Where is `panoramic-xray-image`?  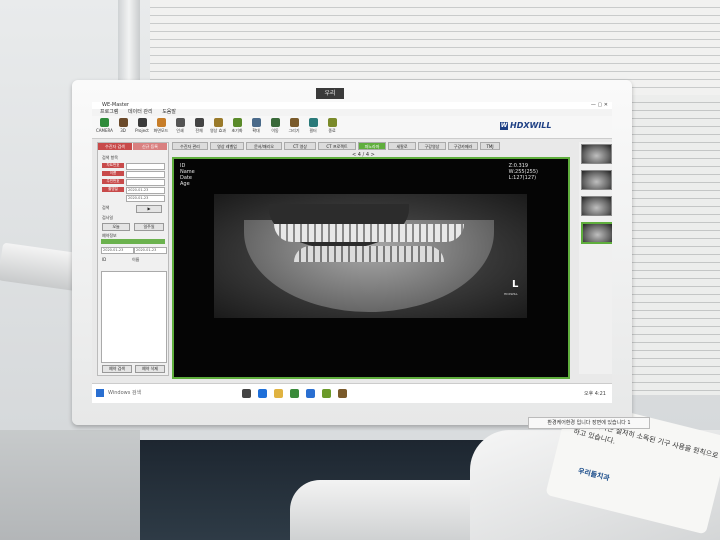 panoramic-xray-image is located at coordinates (370, 256).